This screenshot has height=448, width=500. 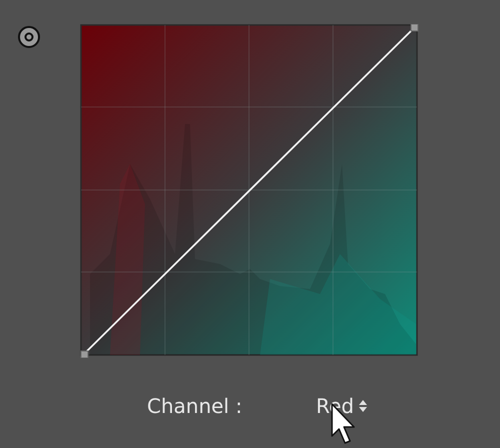 What do you see at coordinates (363, 406) in the screenshot?
I see `up-down-icon` at bounding box center [363, 406].